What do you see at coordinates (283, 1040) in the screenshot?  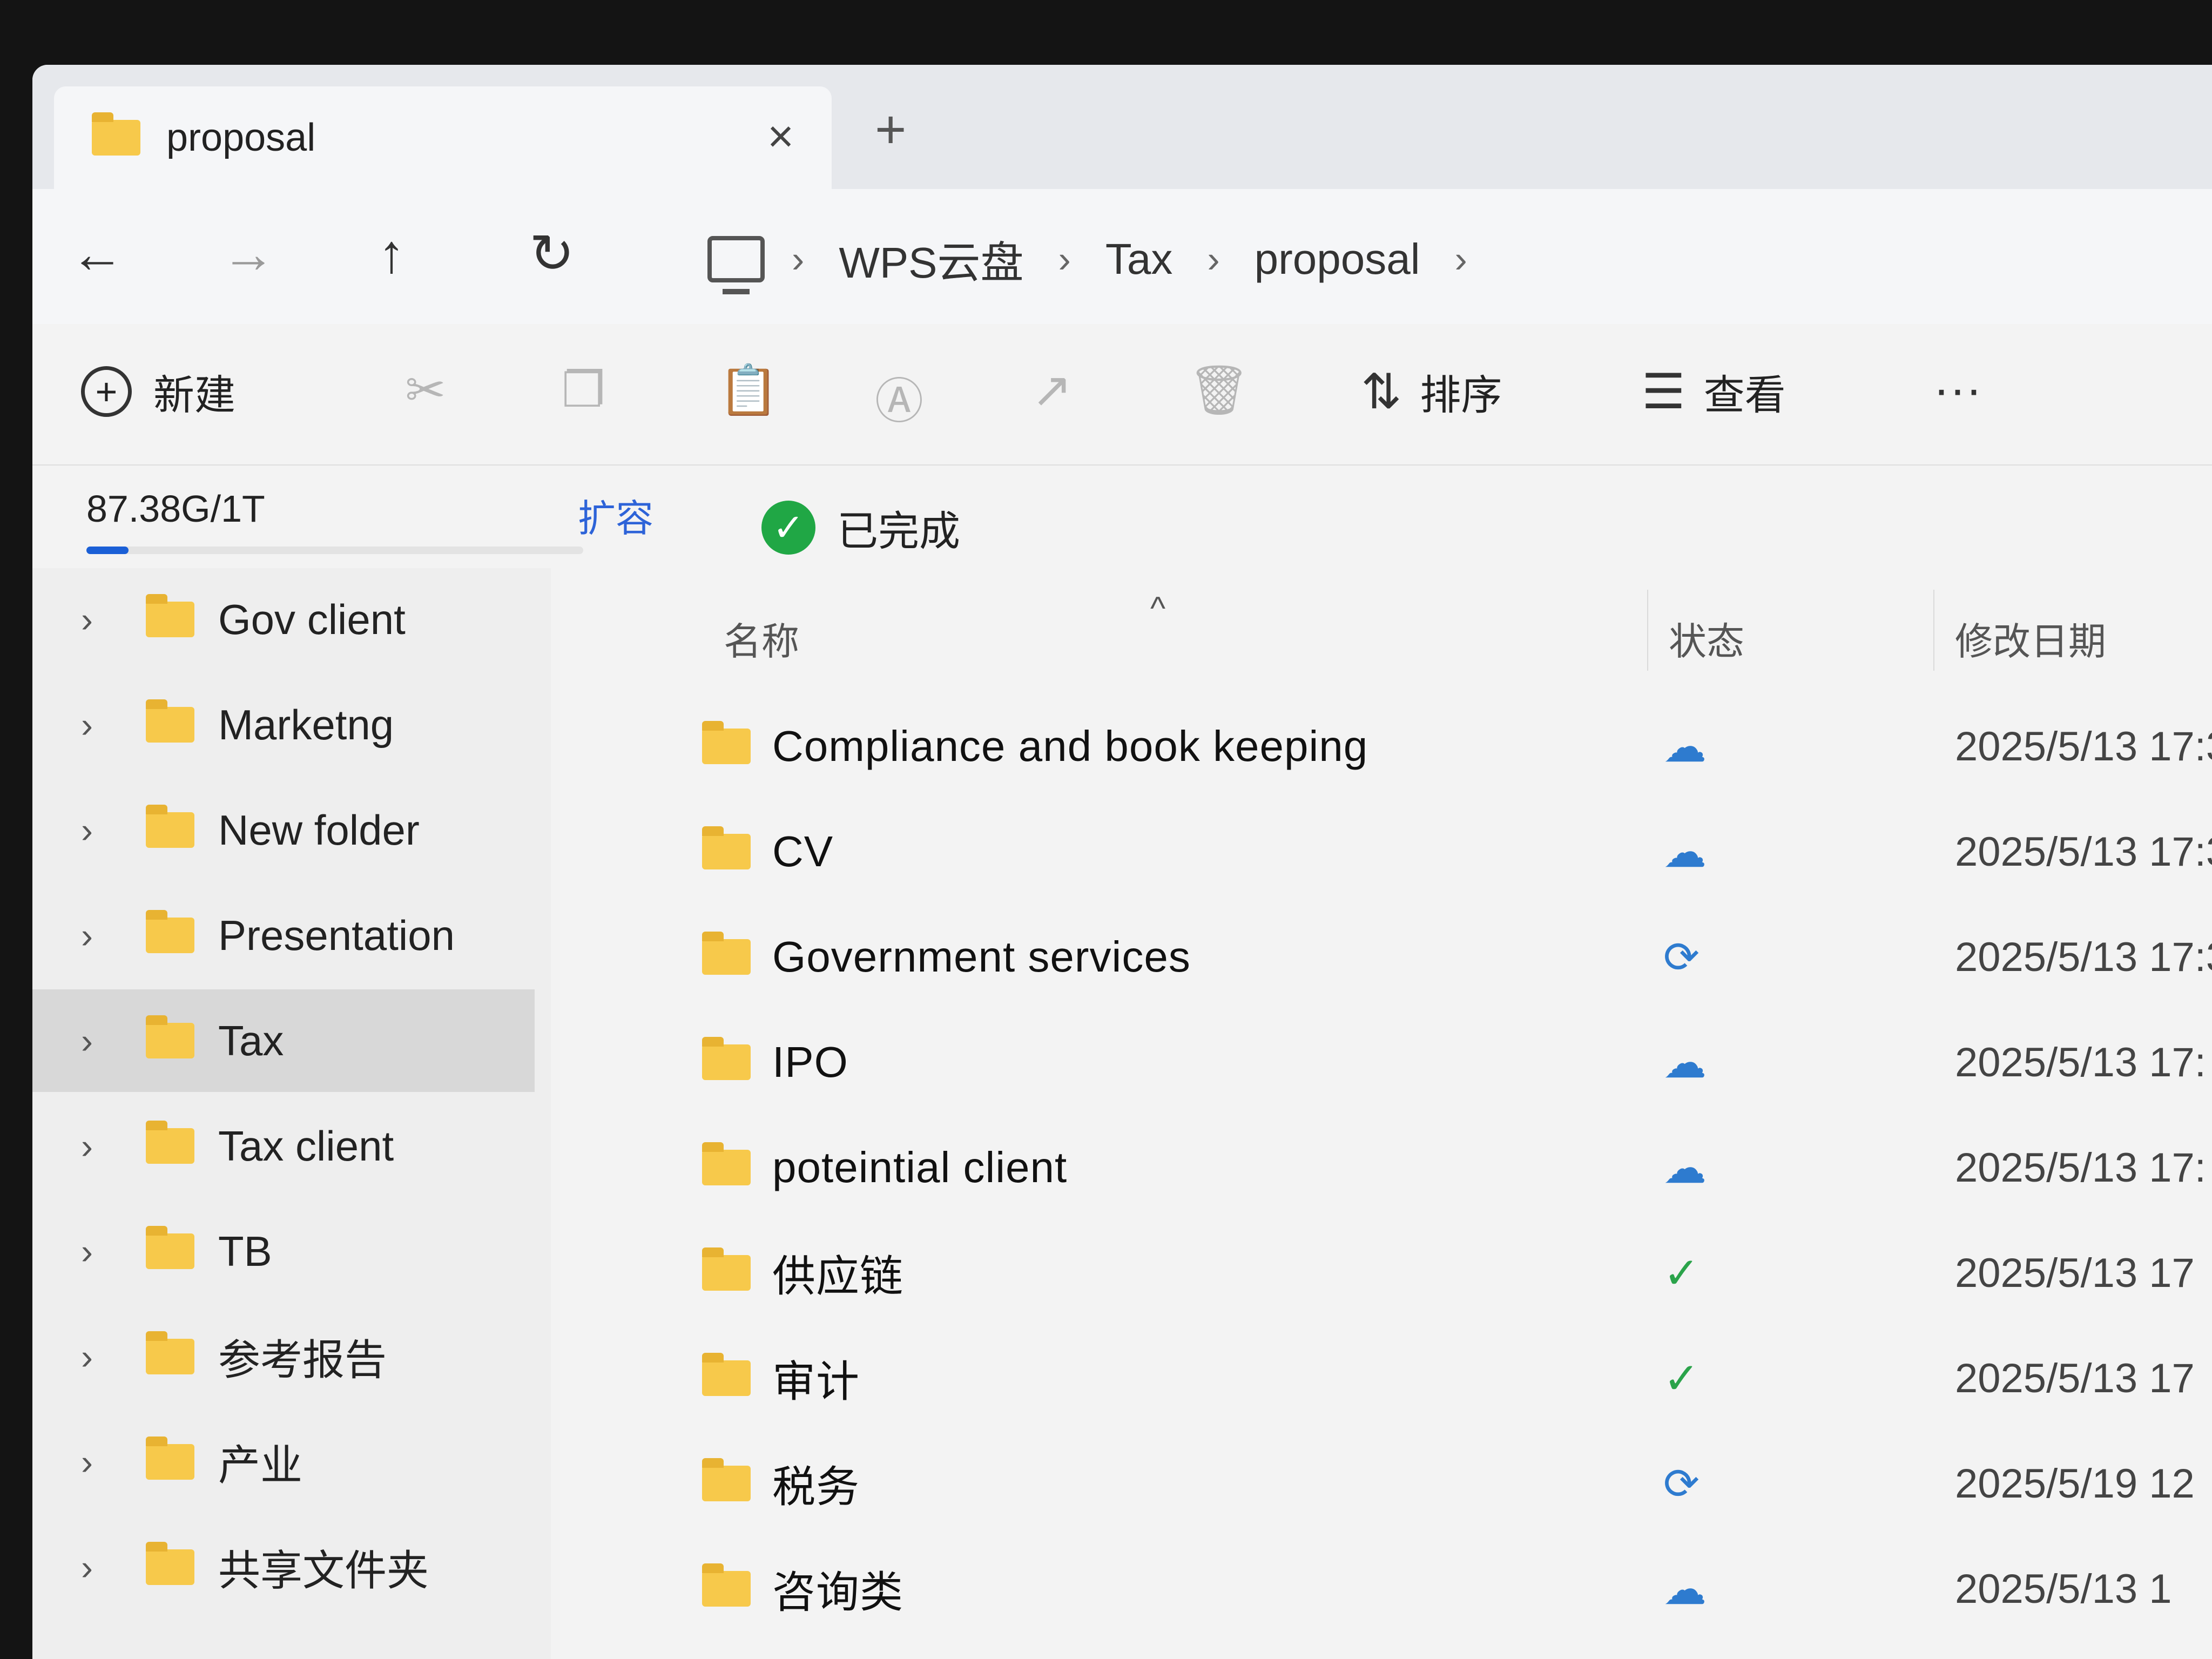 I see `sidebar-item-tax: › Tax` at bounding box center [283, 1040].